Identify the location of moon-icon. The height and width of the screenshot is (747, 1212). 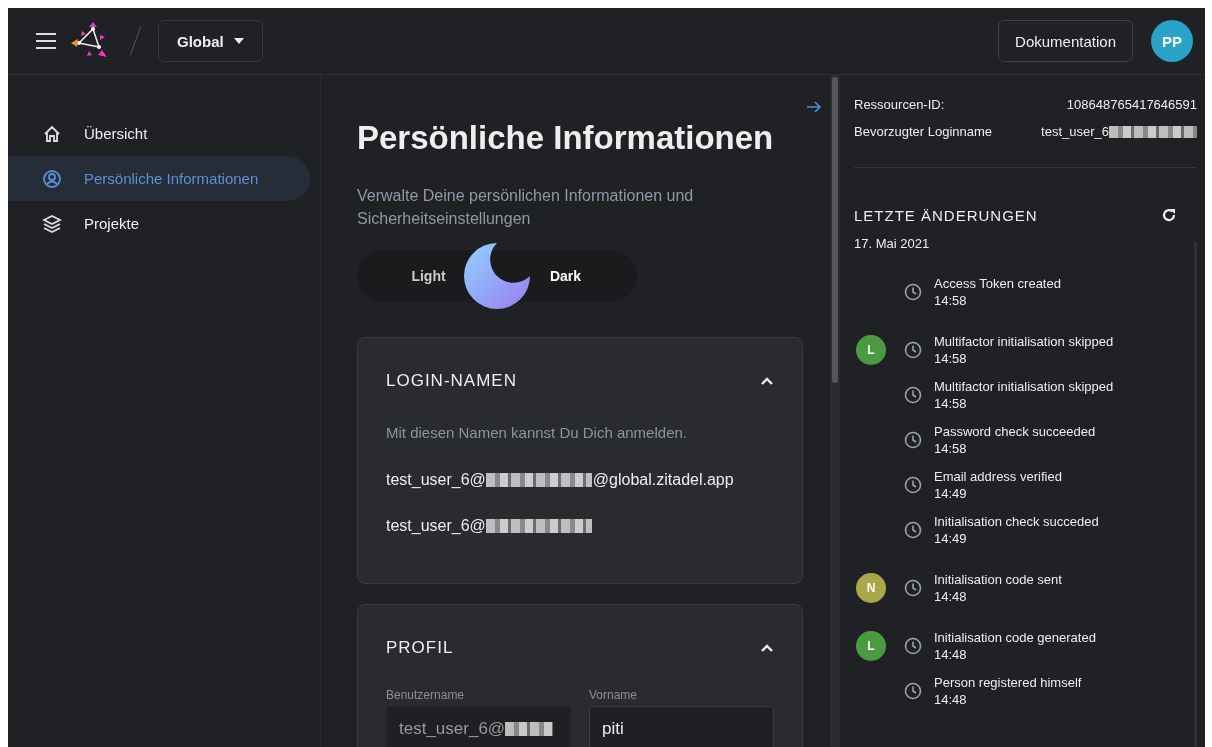
(497, 276).